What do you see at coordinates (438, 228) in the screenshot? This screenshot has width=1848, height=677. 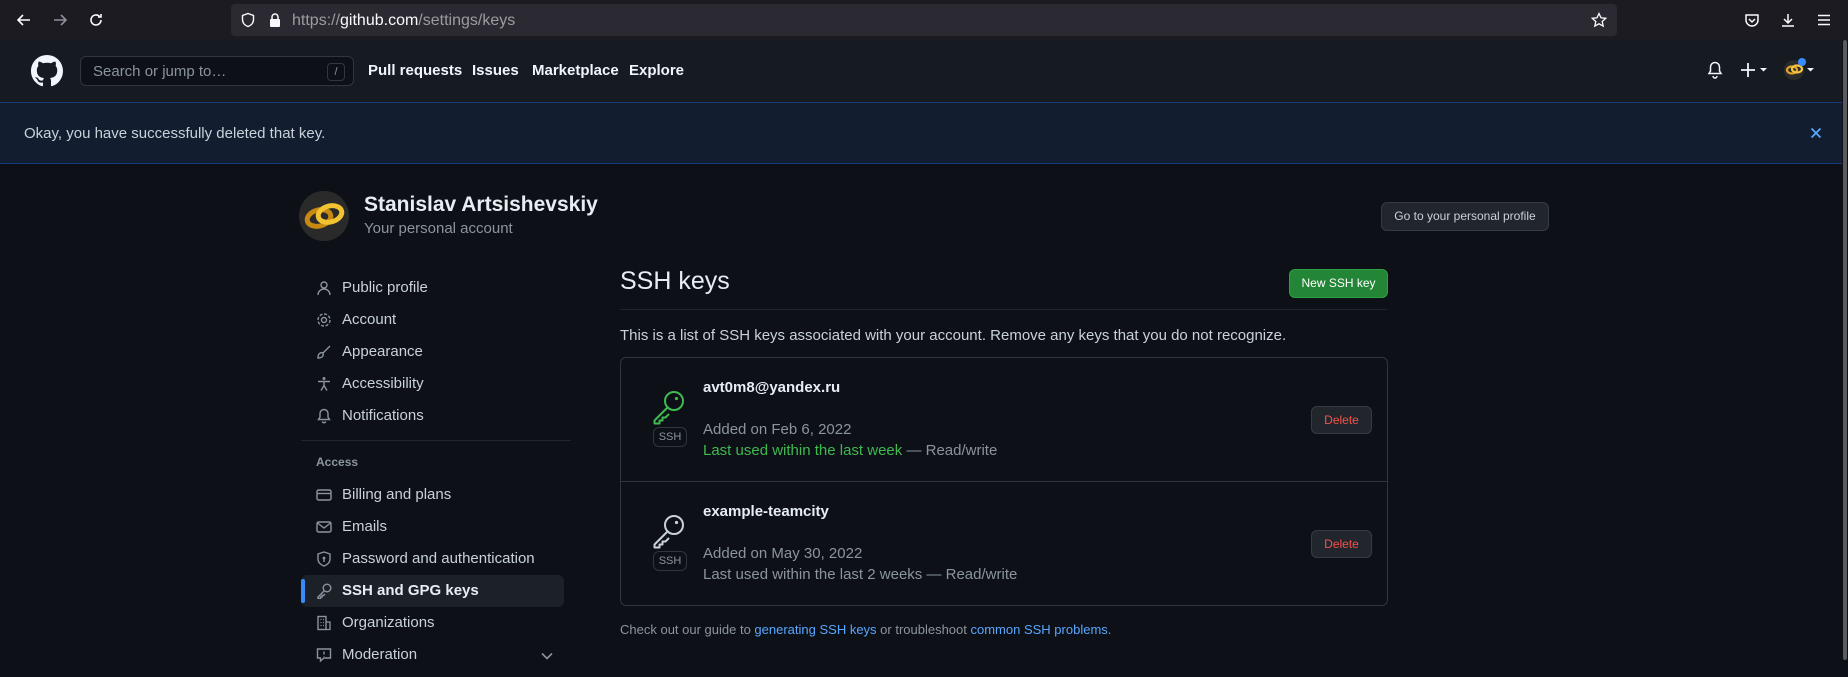 I see `profile-subtitle: Your personal account` at bounding box center [438, 228].